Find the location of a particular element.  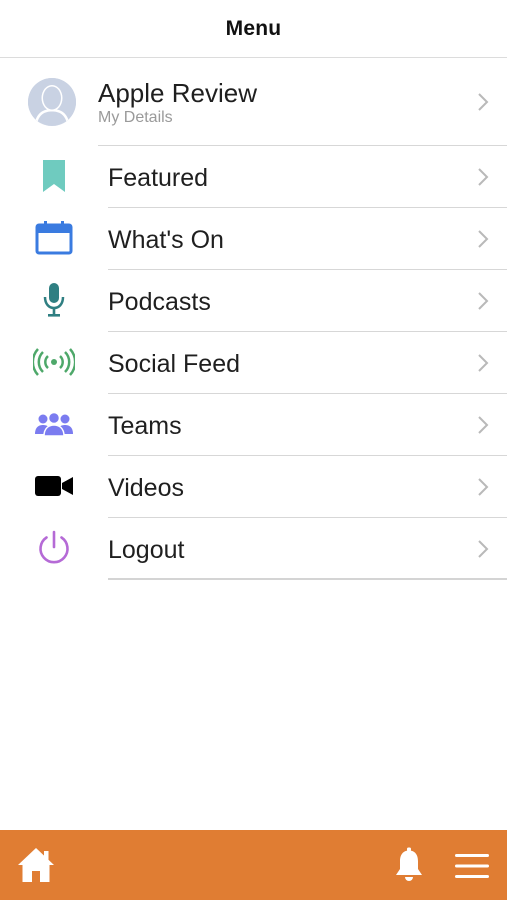

menu-item-label: What's On is located at coordinates (166, 240).